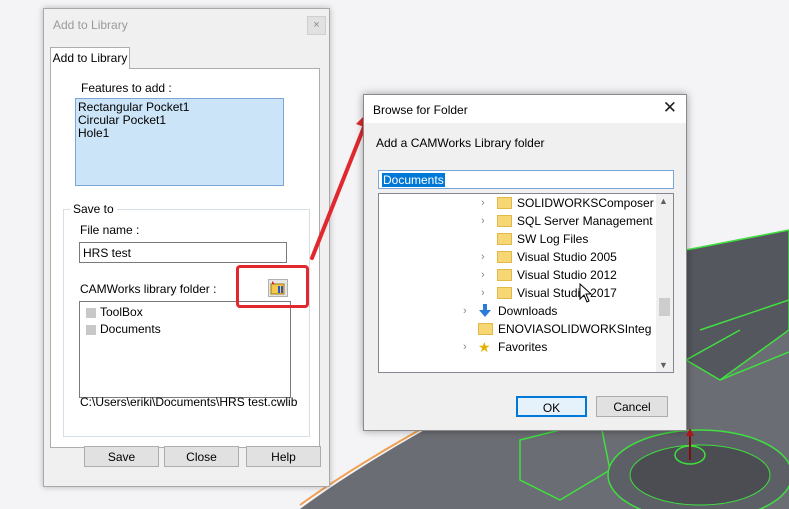  What do you see at coordinates (526, 179) in the screenshot?
I see `folder-name-field: Documents` at bounding box center [526, 179].